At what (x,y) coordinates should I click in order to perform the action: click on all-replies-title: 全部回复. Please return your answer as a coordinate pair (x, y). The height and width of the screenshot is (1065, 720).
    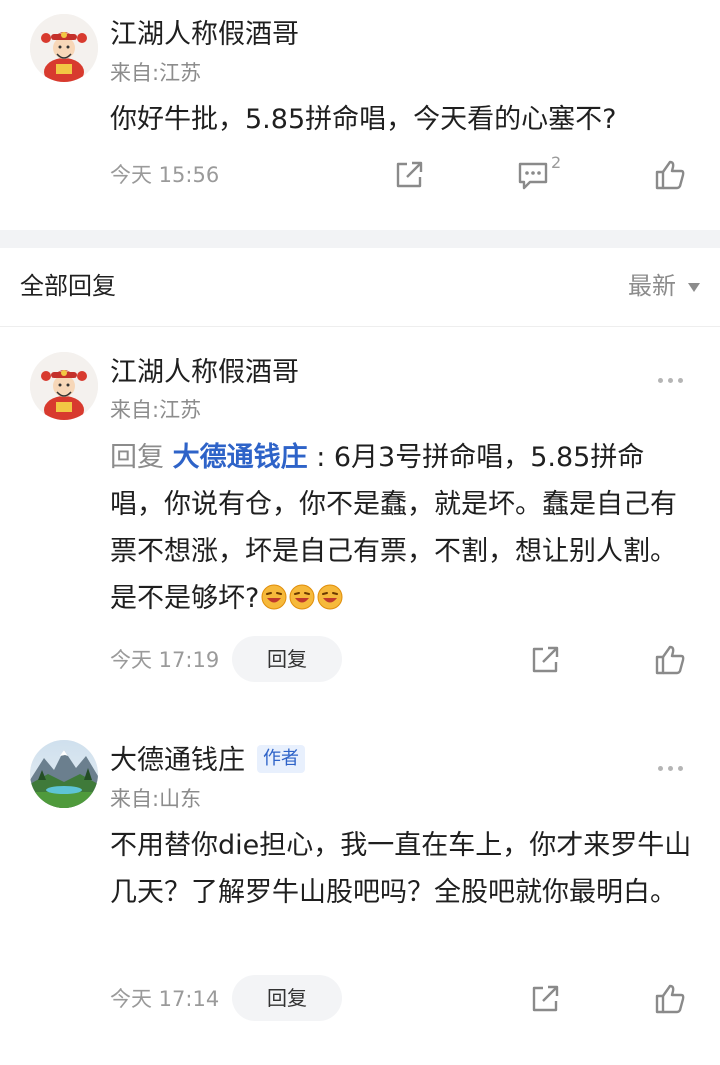
    Looking at the image, I should click on (68, 286).